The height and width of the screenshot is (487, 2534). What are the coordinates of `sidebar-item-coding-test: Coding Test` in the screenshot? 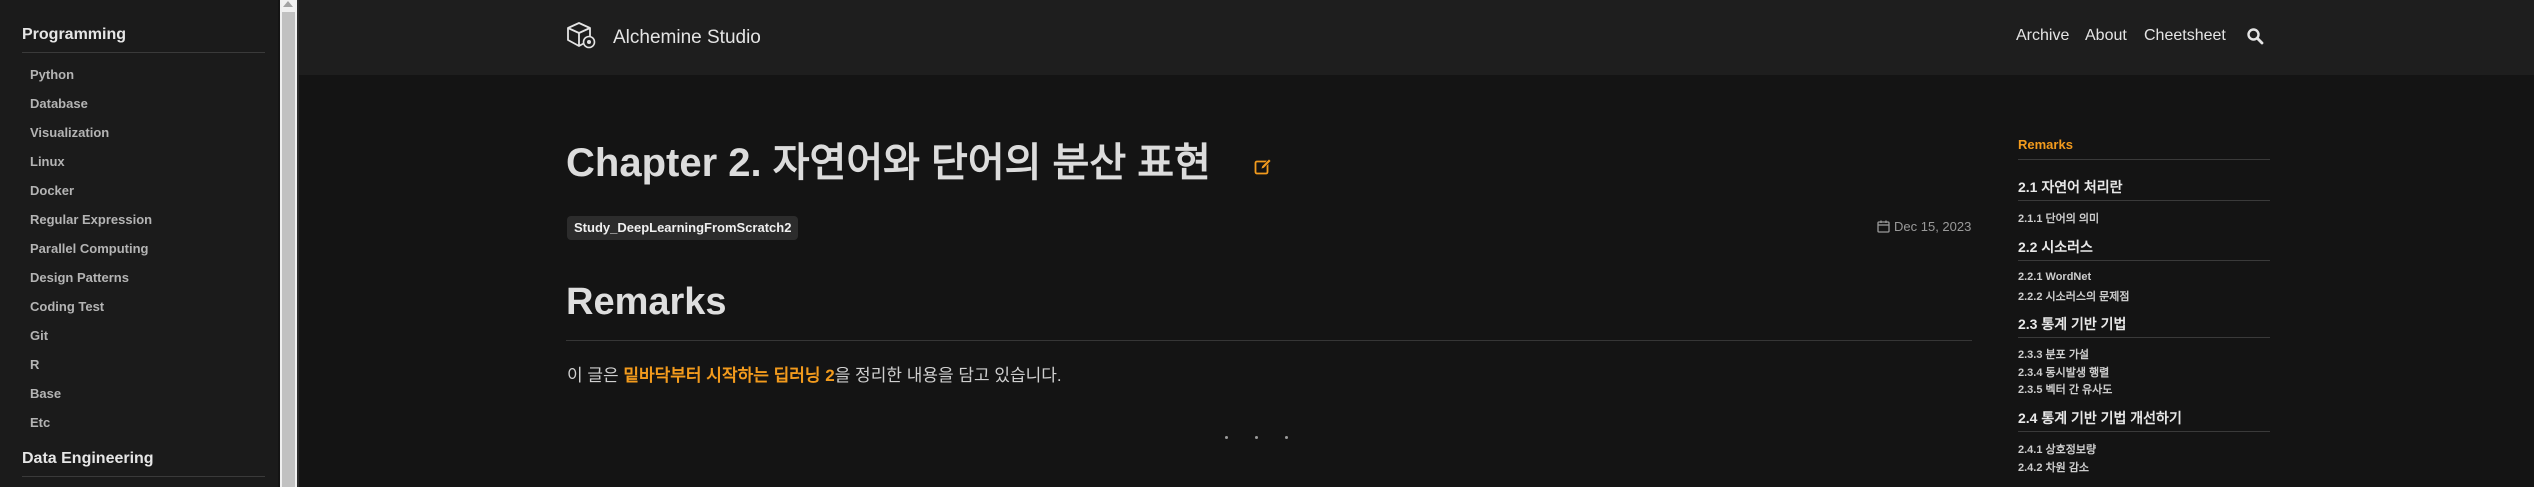 It's located at (67, 306).